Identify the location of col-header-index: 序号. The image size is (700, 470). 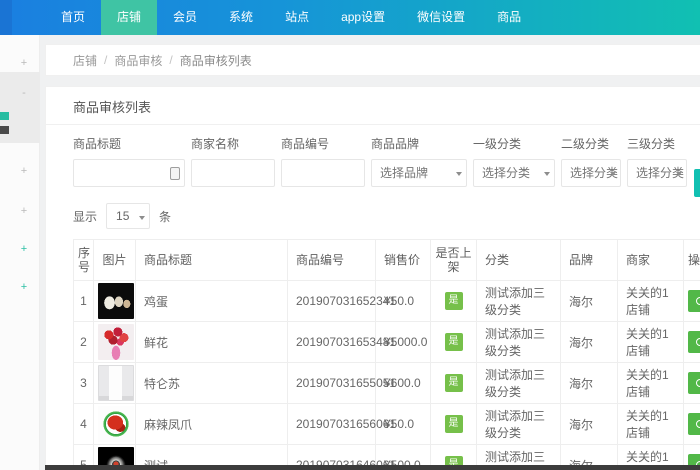
(83, 260).